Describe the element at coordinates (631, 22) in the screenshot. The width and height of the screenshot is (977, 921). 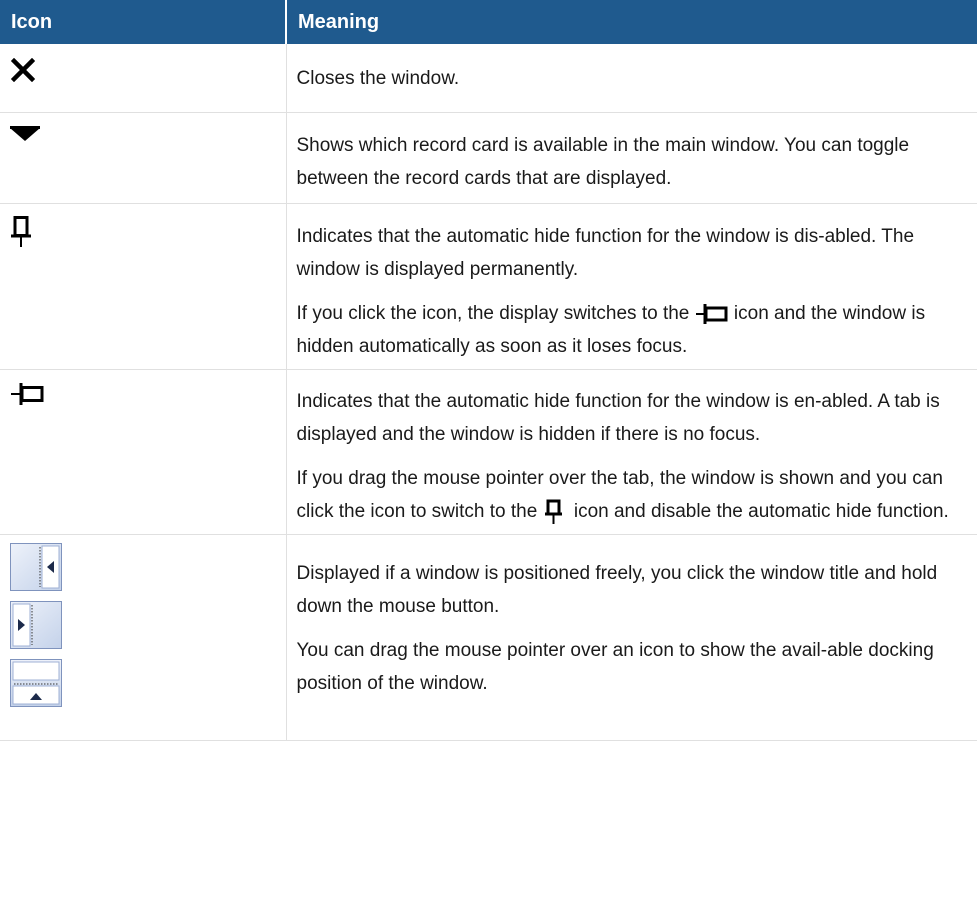
I see `meaning-column-header: Meaning` at that location.